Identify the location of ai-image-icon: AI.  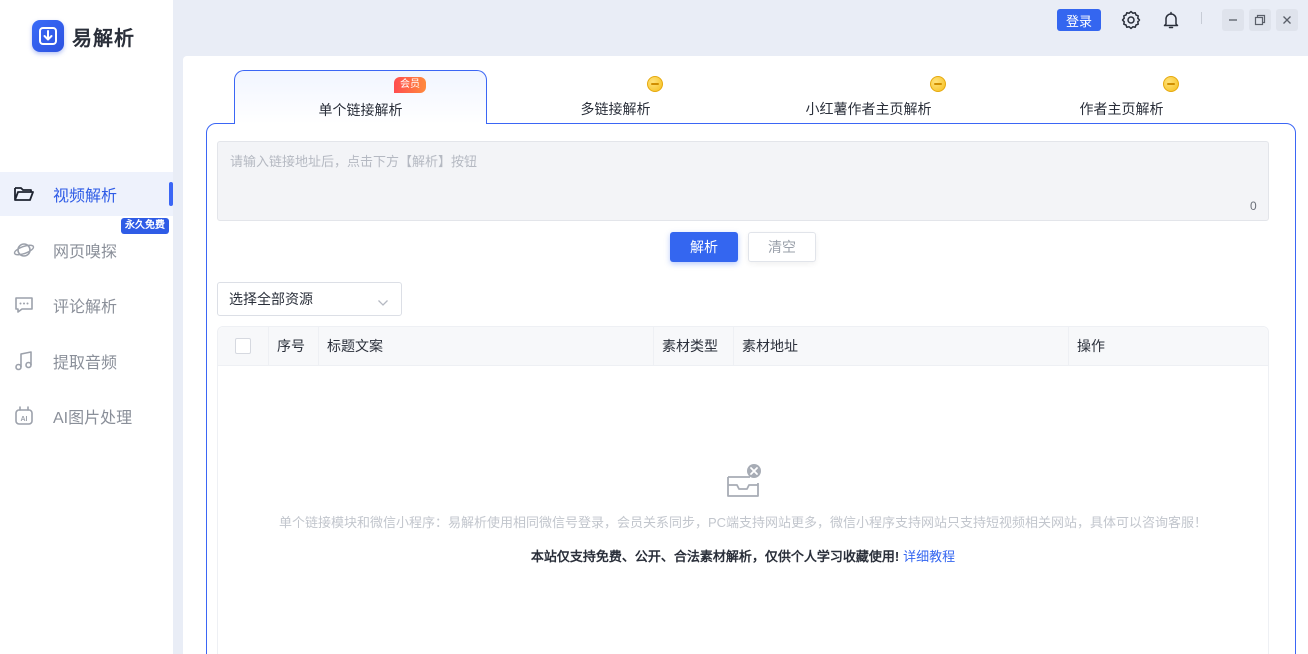
(24, 416).